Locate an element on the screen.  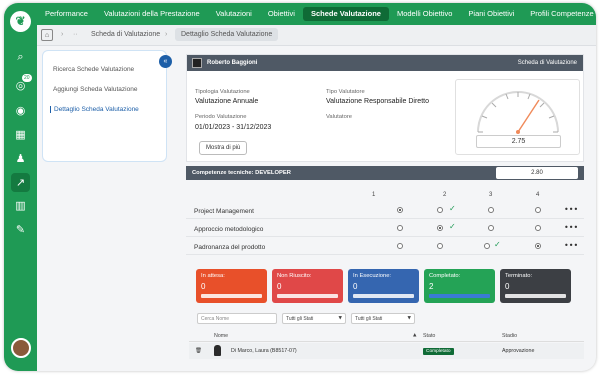
search-icon: ⌕ is located at coordinates (20, 56).